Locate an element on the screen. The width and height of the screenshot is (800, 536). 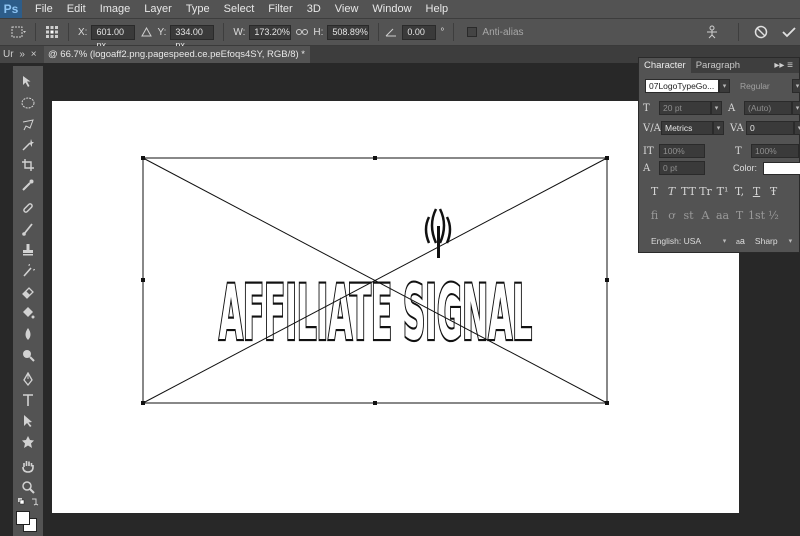
leading-field: (Auto) is located at coordinates (768, 108).